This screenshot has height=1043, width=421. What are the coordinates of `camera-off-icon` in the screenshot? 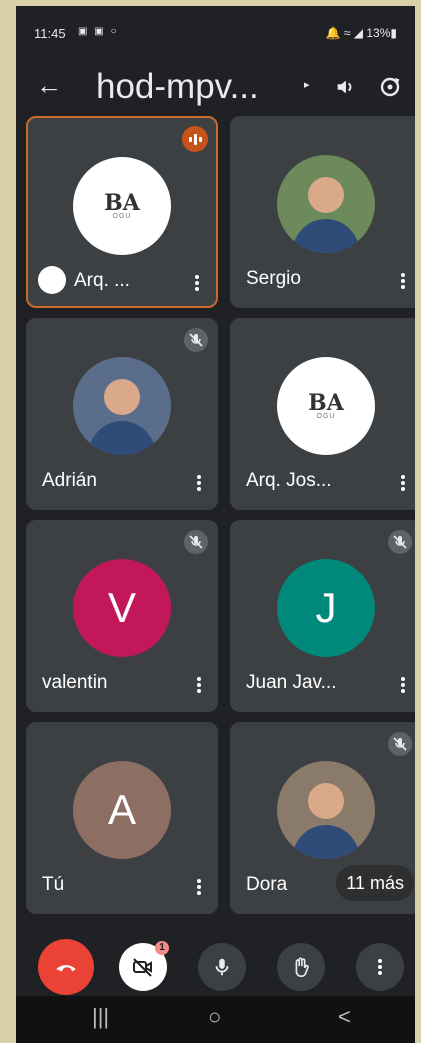 It's located at (142, 967).